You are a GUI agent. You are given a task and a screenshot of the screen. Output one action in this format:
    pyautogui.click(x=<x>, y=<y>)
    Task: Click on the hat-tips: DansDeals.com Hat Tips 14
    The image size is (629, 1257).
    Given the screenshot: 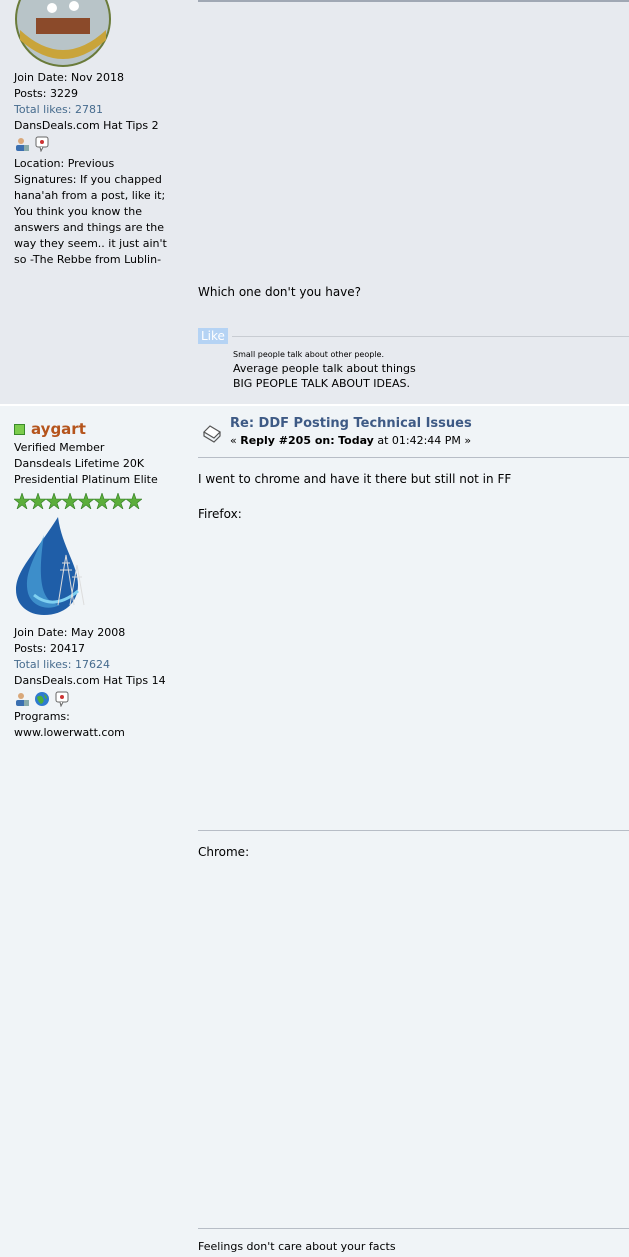 What is the action you would take?
    pyautogui.click(x=90, y=680)
    